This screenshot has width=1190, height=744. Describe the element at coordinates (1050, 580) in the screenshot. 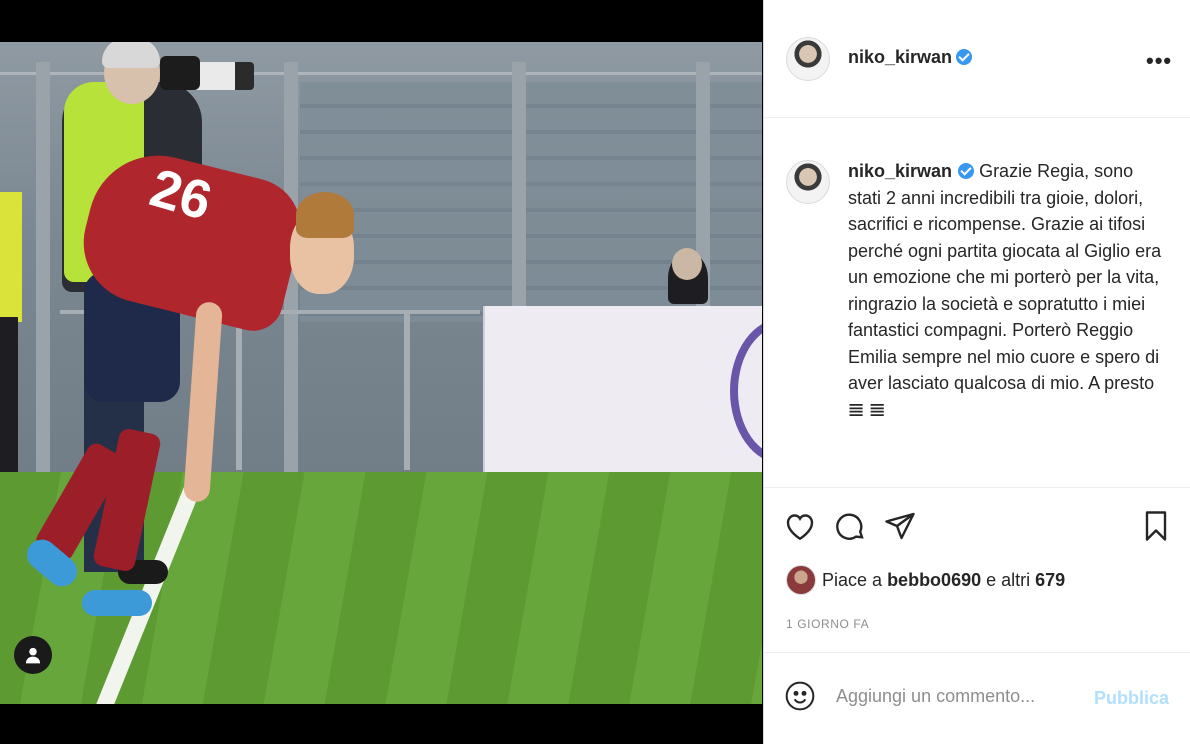

I see `likes-count: 679` at that location.